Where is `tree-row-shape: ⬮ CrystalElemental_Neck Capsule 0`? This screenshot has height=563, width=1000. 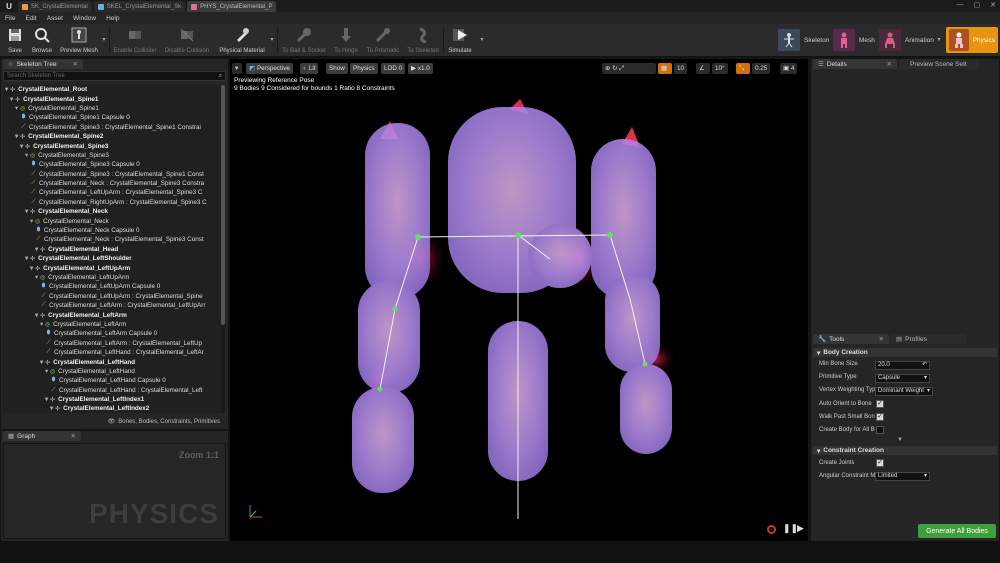
tree-row-shape: ⬮ CrystalElemental_Neck Capsule 0 is located at coordinates (112, 230).